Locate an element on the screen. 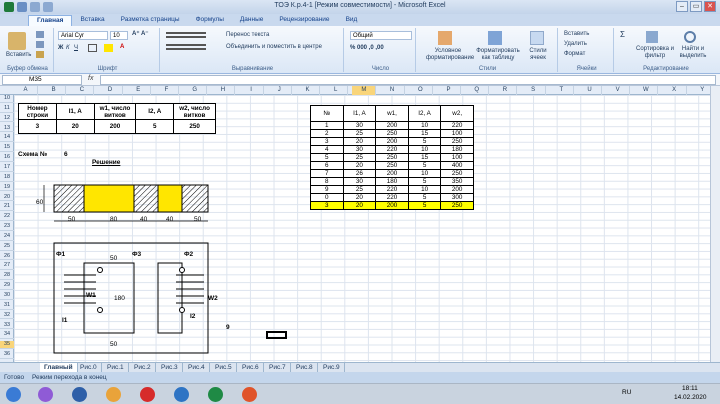 The image size is (720, 404). row-header: 21 is located at coordinates (7, 207).